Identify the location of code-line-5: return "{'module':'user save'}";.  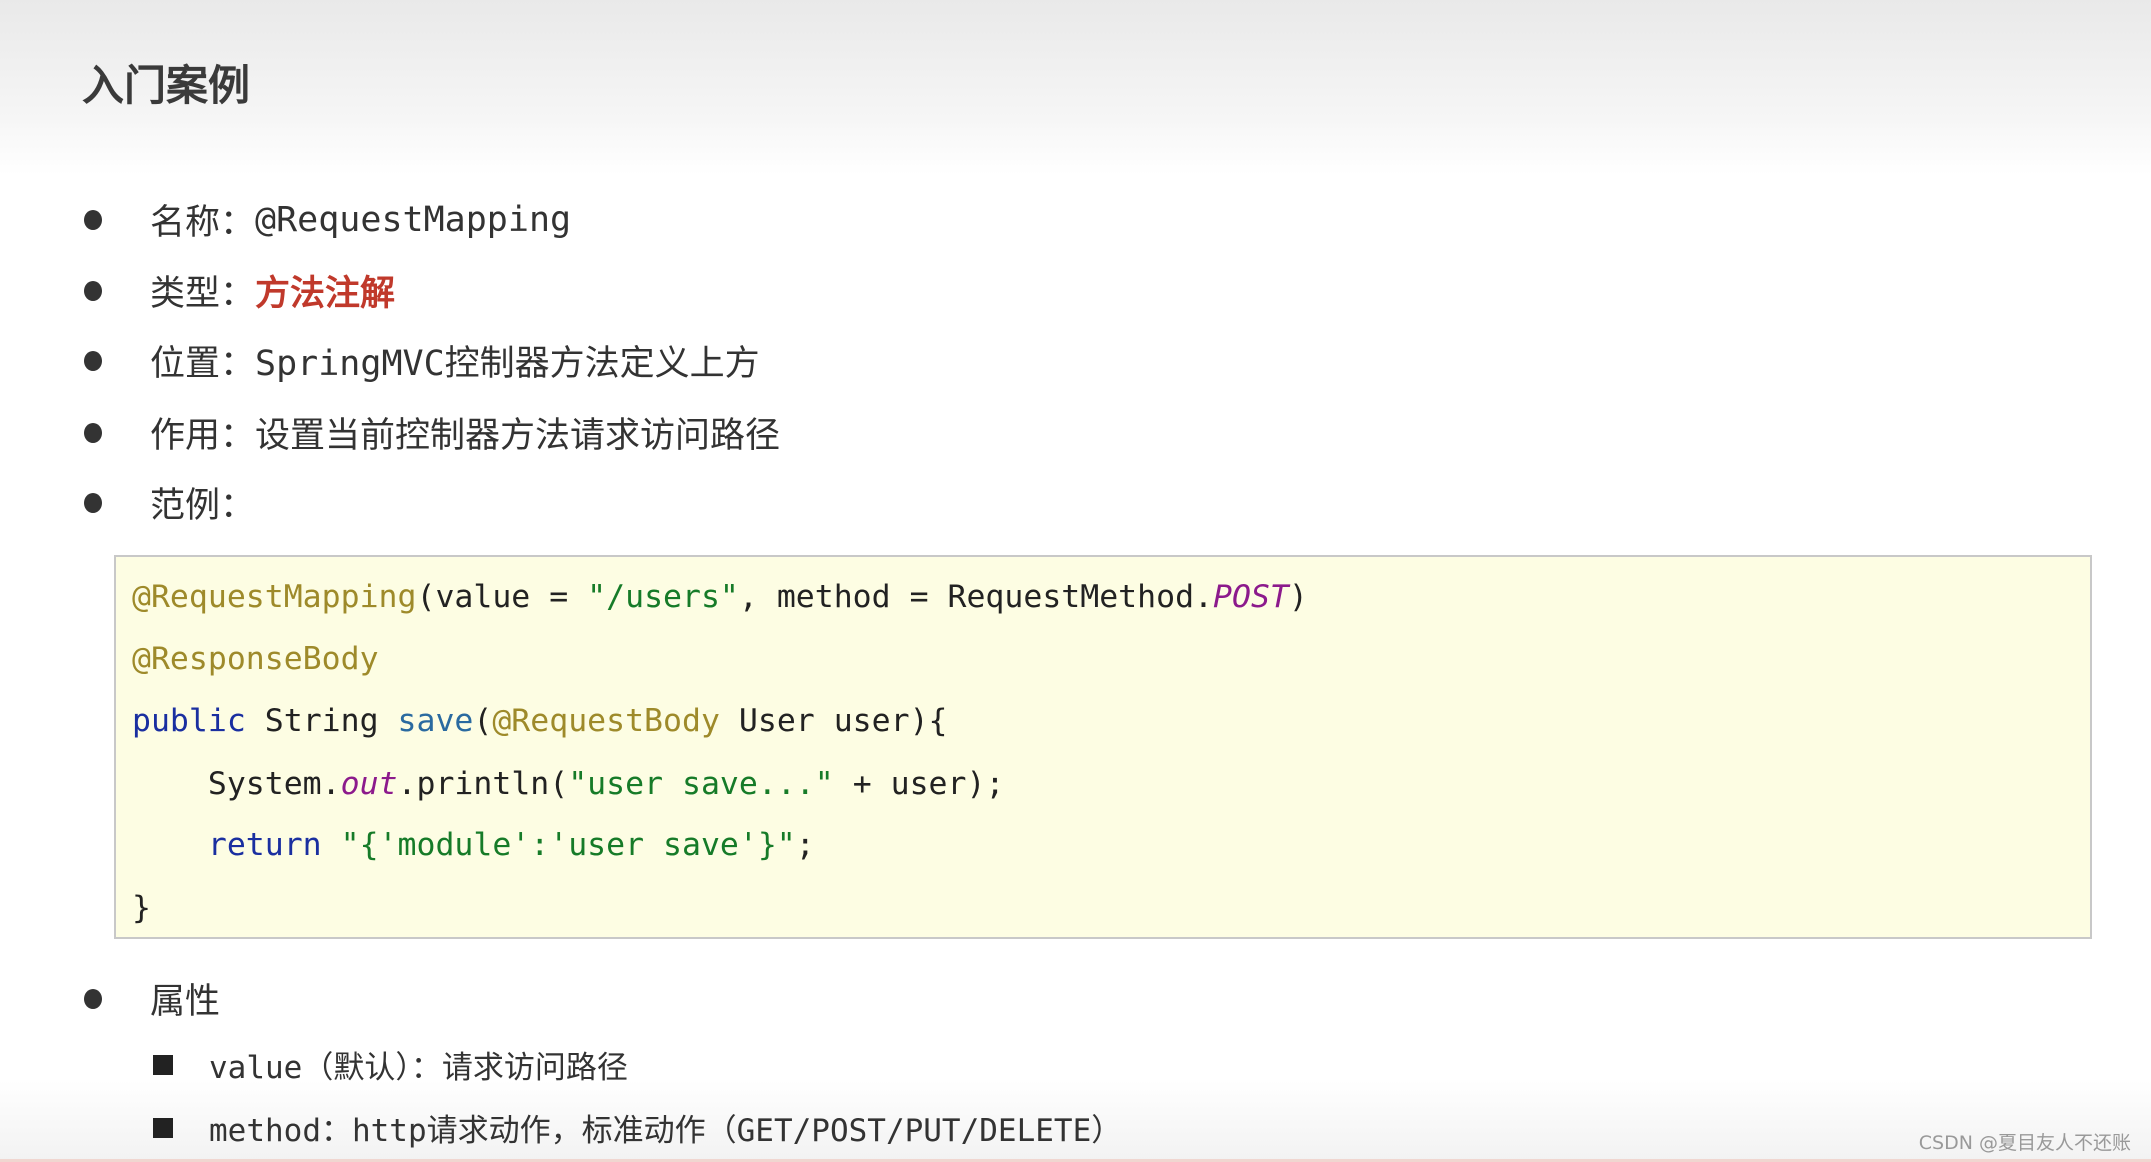
(473, 845).